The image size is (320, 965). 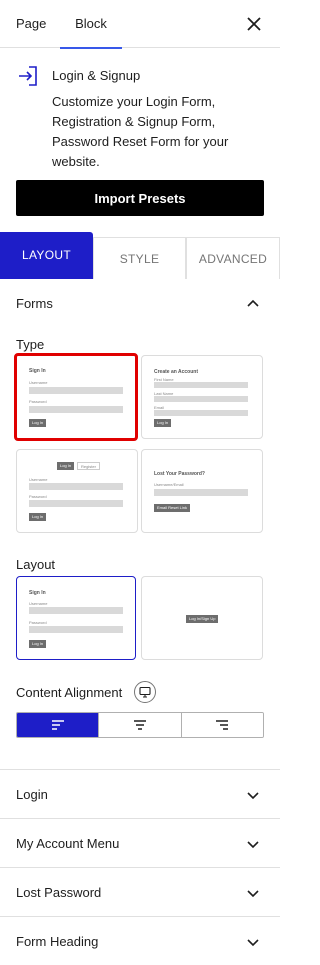 I want to click on block-title: Login & Signup, so click(x=96, y=75).